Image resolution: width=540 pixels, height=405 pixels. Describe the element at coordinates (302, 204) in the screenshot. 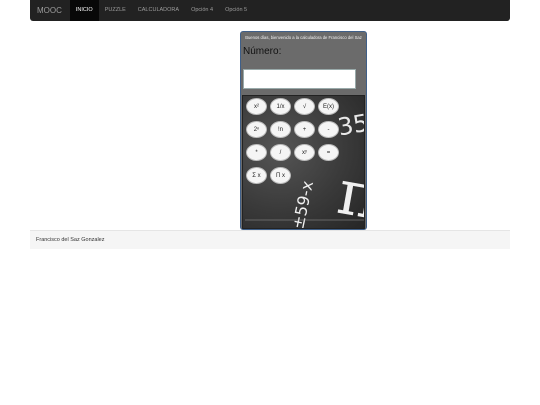

I see `chalk-text-formula: ±59-x` at that location.